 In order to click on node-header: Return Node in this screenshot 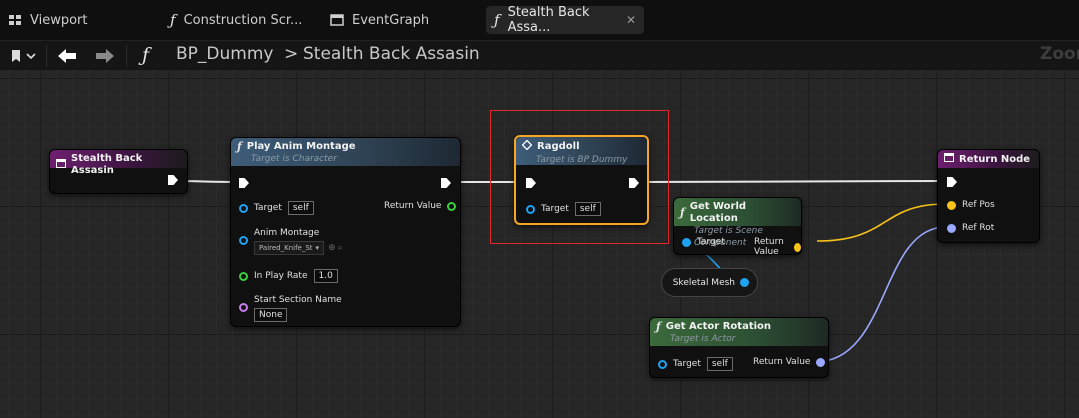, I will do `click(988, 159)`.